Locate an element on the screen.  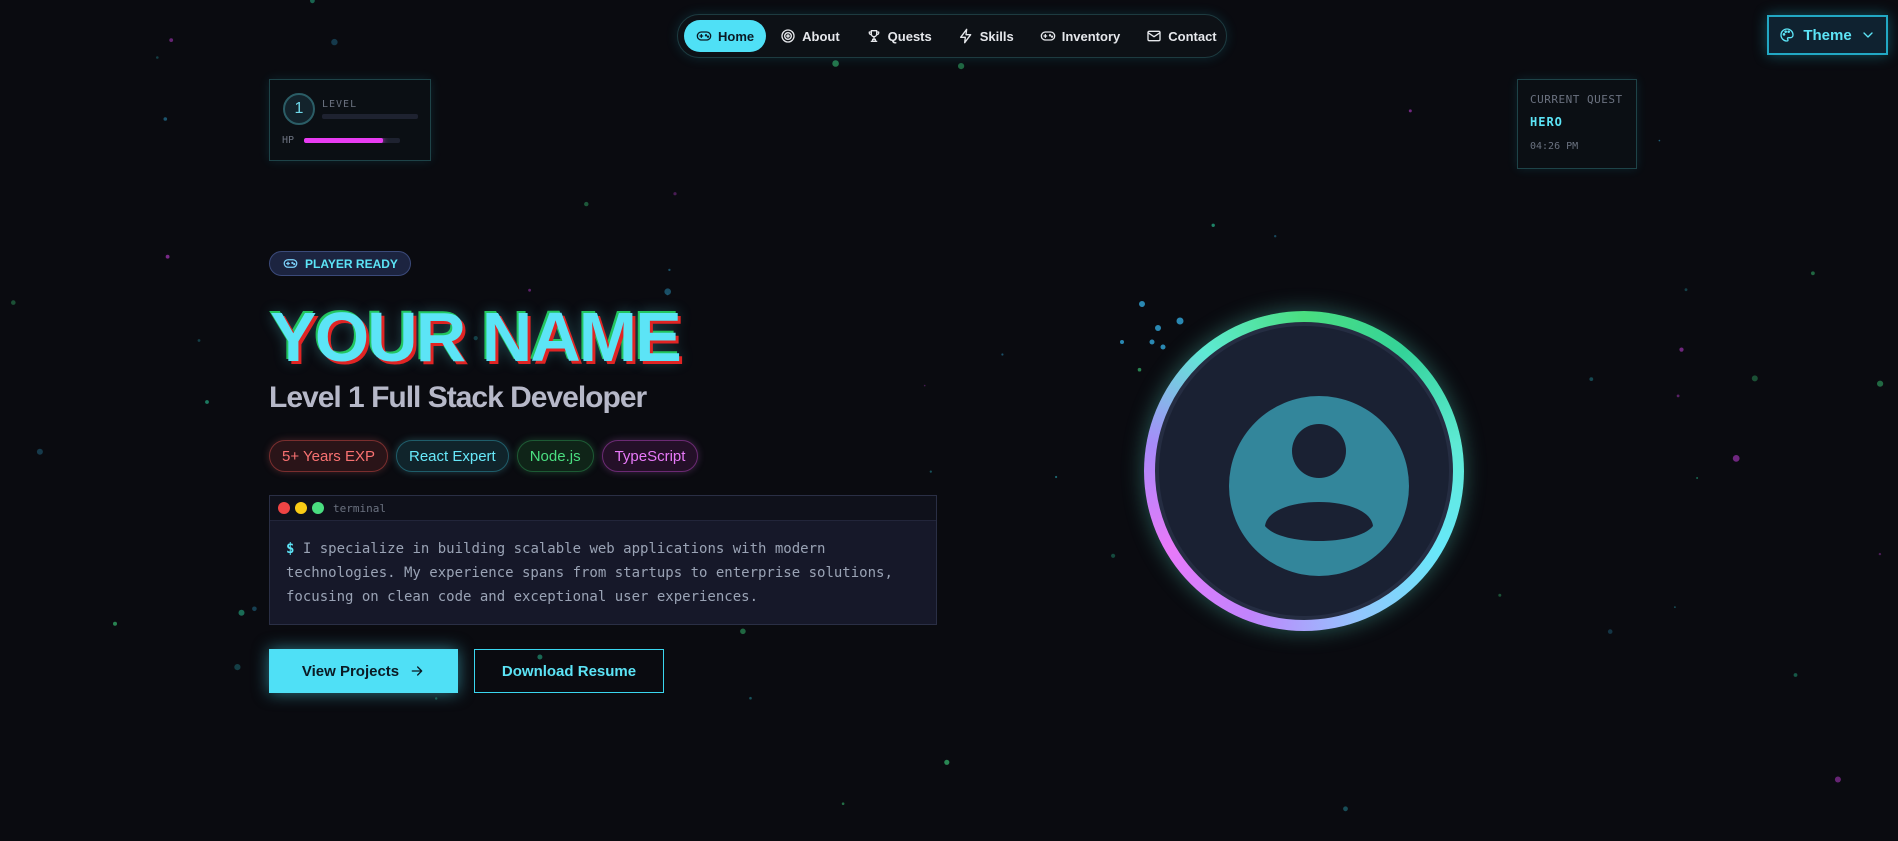
current-quest-panel: CURRENT QUEST HERO 04:26 PM is located at coordinates (1577, 124).